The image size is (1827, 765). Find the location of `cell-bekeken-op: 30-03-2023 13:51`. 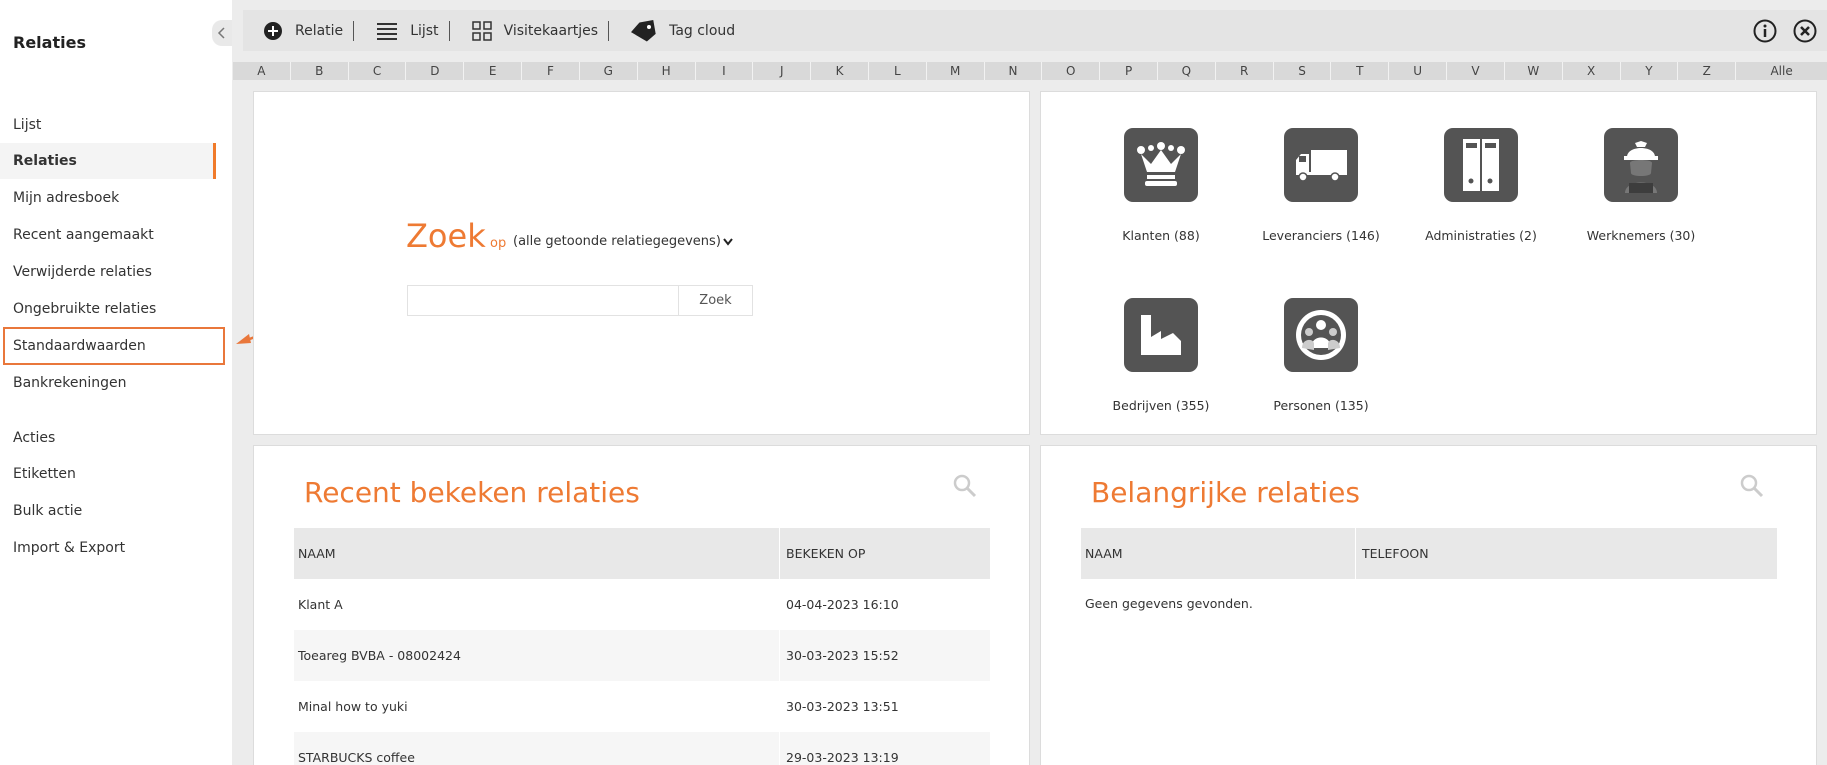

cell-bekeken-op: 30-03-2023 13:51 is located at coordinates (842, 706).